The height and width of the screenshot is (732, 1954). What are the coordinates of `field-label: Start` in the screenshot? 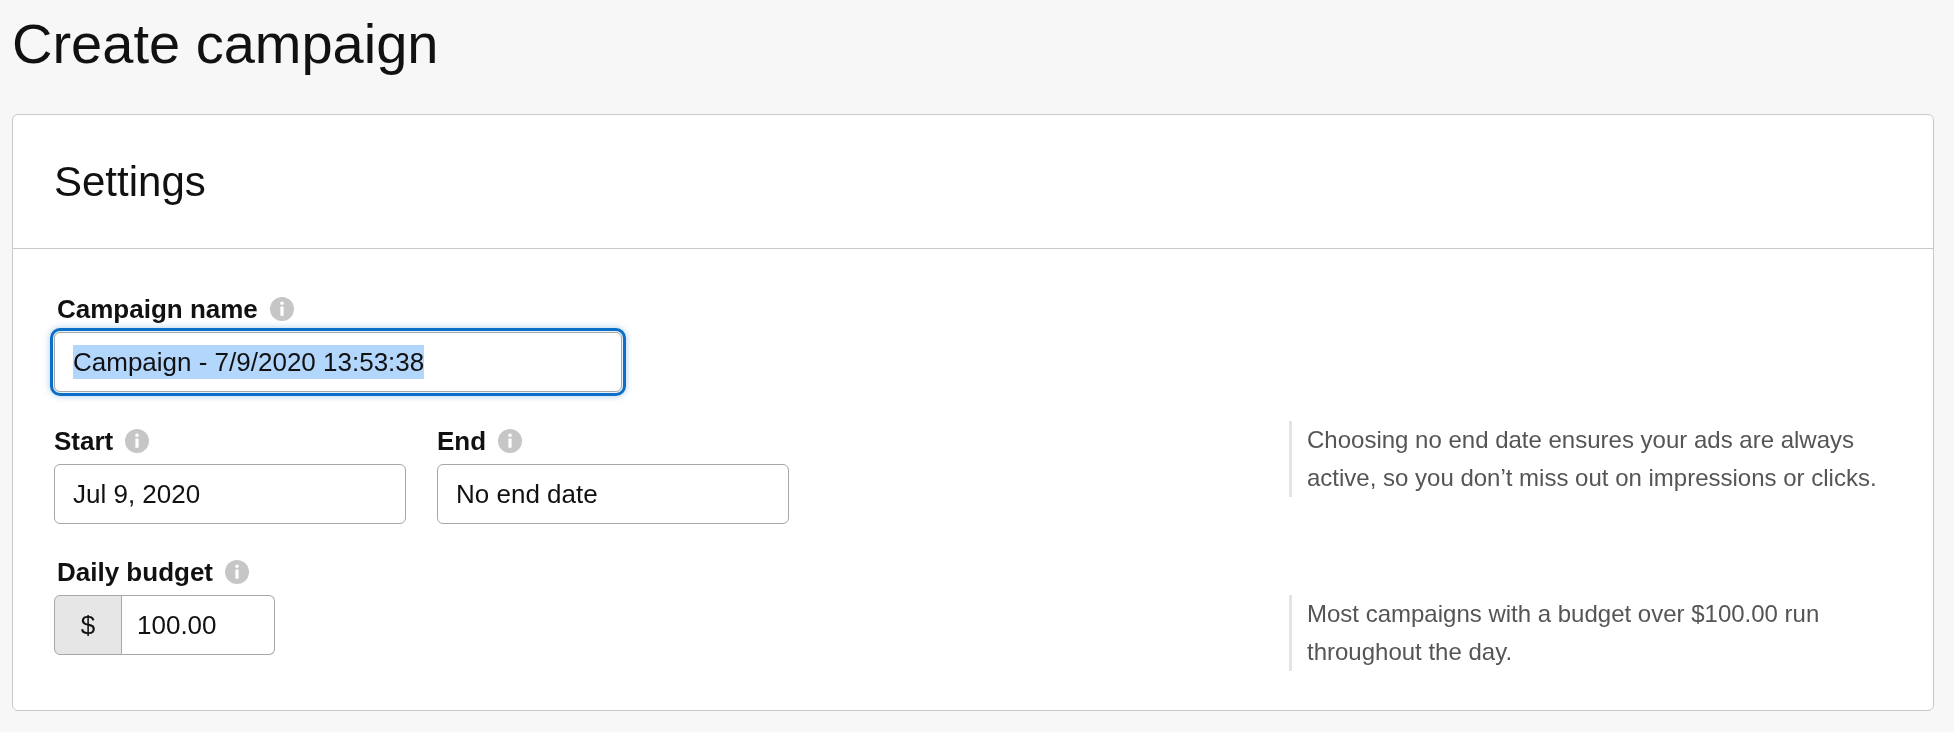 It's located at (84, 441).